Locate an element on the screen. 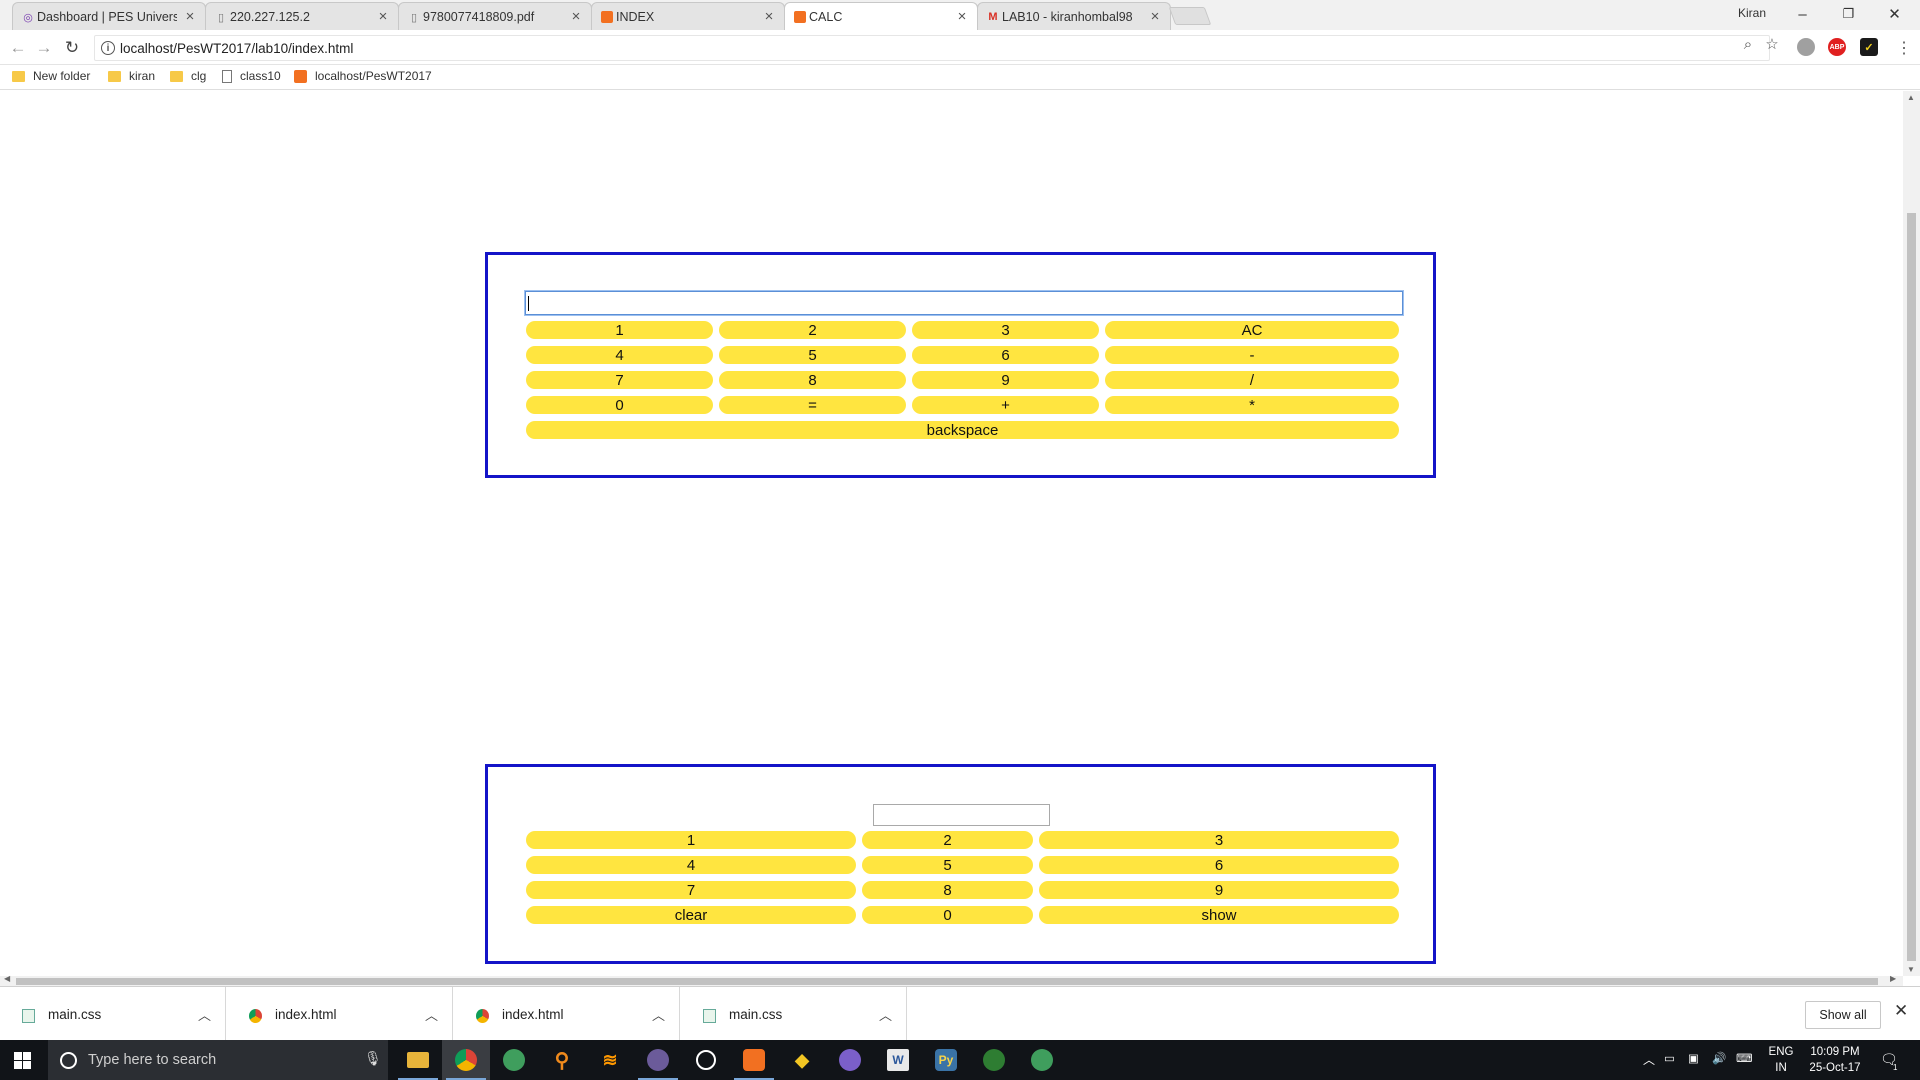 This screenshot has height=1080, width=1920. key-show: show is located at coordinates (1219, 915).